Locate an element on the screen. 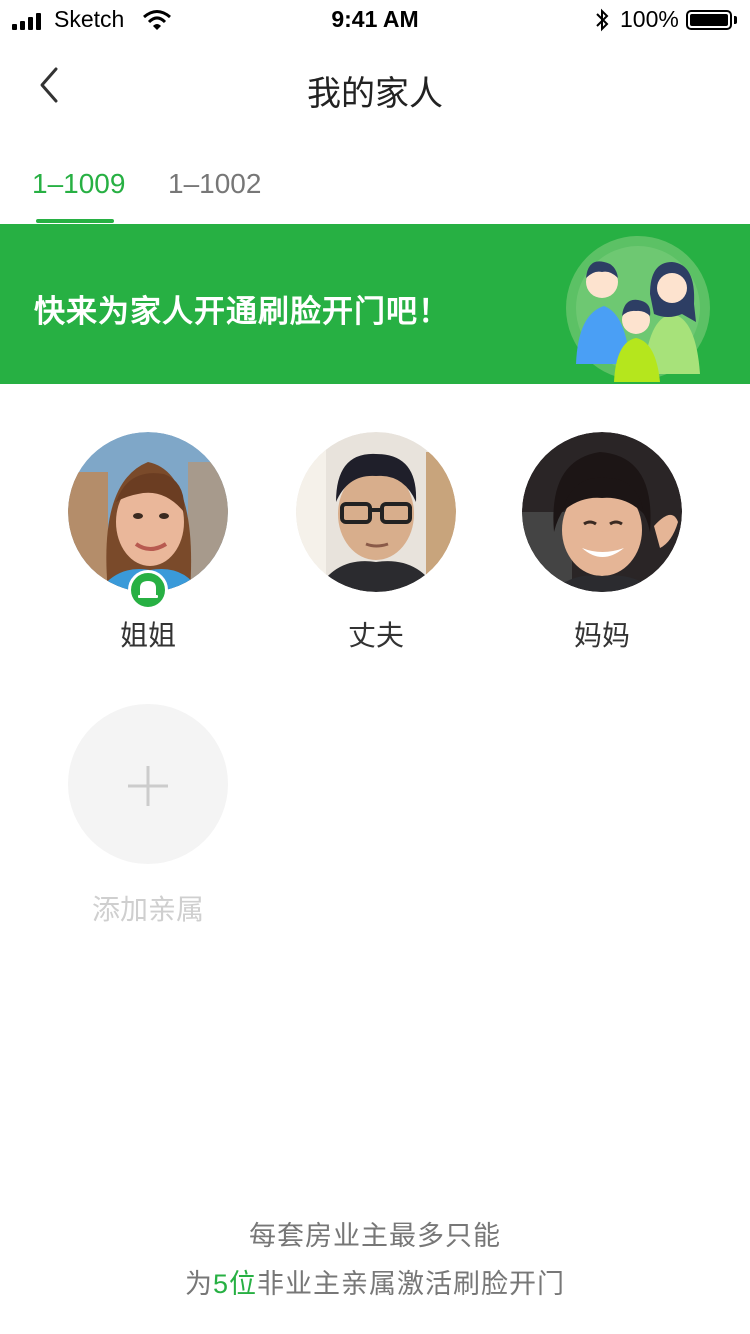 Image resolution: width=750 pixels, height=1334 pixels. quota-note-line2: 为5位非业主亲属激活刷脸开门 is located at coordinates (375, 1281).